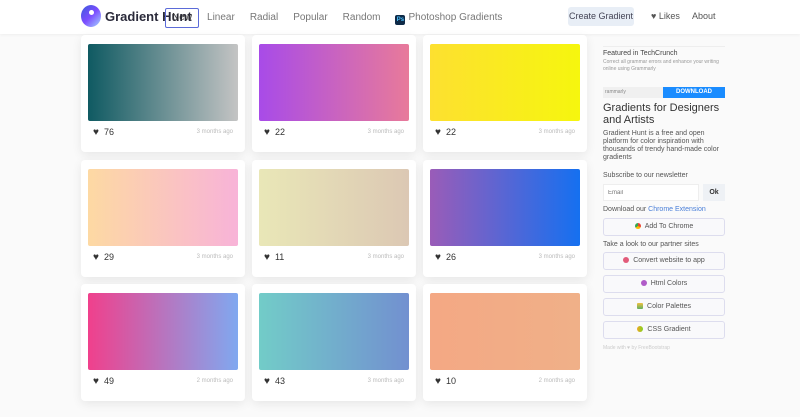 The height and width of the screenshot is (417, 800). Describe the element at coordinates (640, 306) in the screenshot. I see `palette-icon` at that location.